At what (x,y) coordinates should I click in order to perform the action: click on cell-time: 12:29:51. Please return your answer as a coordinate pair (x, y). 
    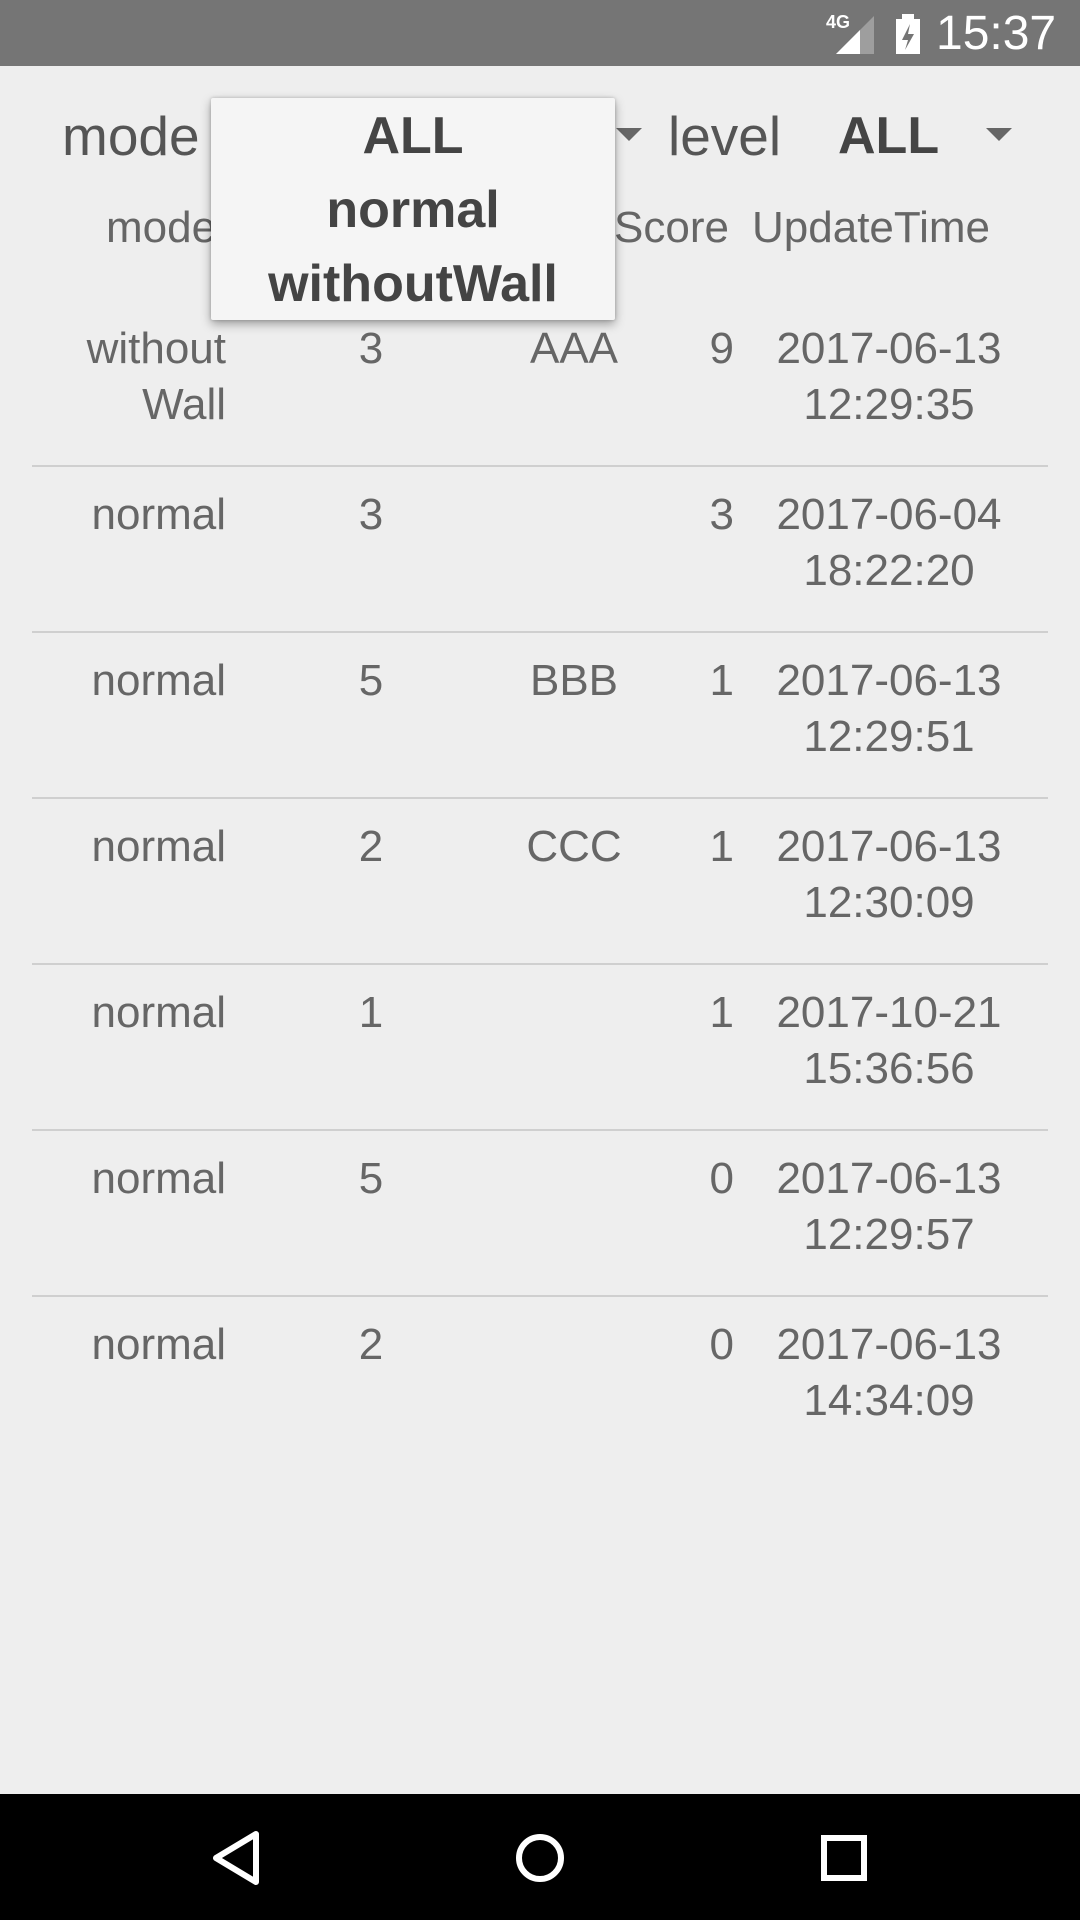
    Looking at the image, I should click on (889, 736).